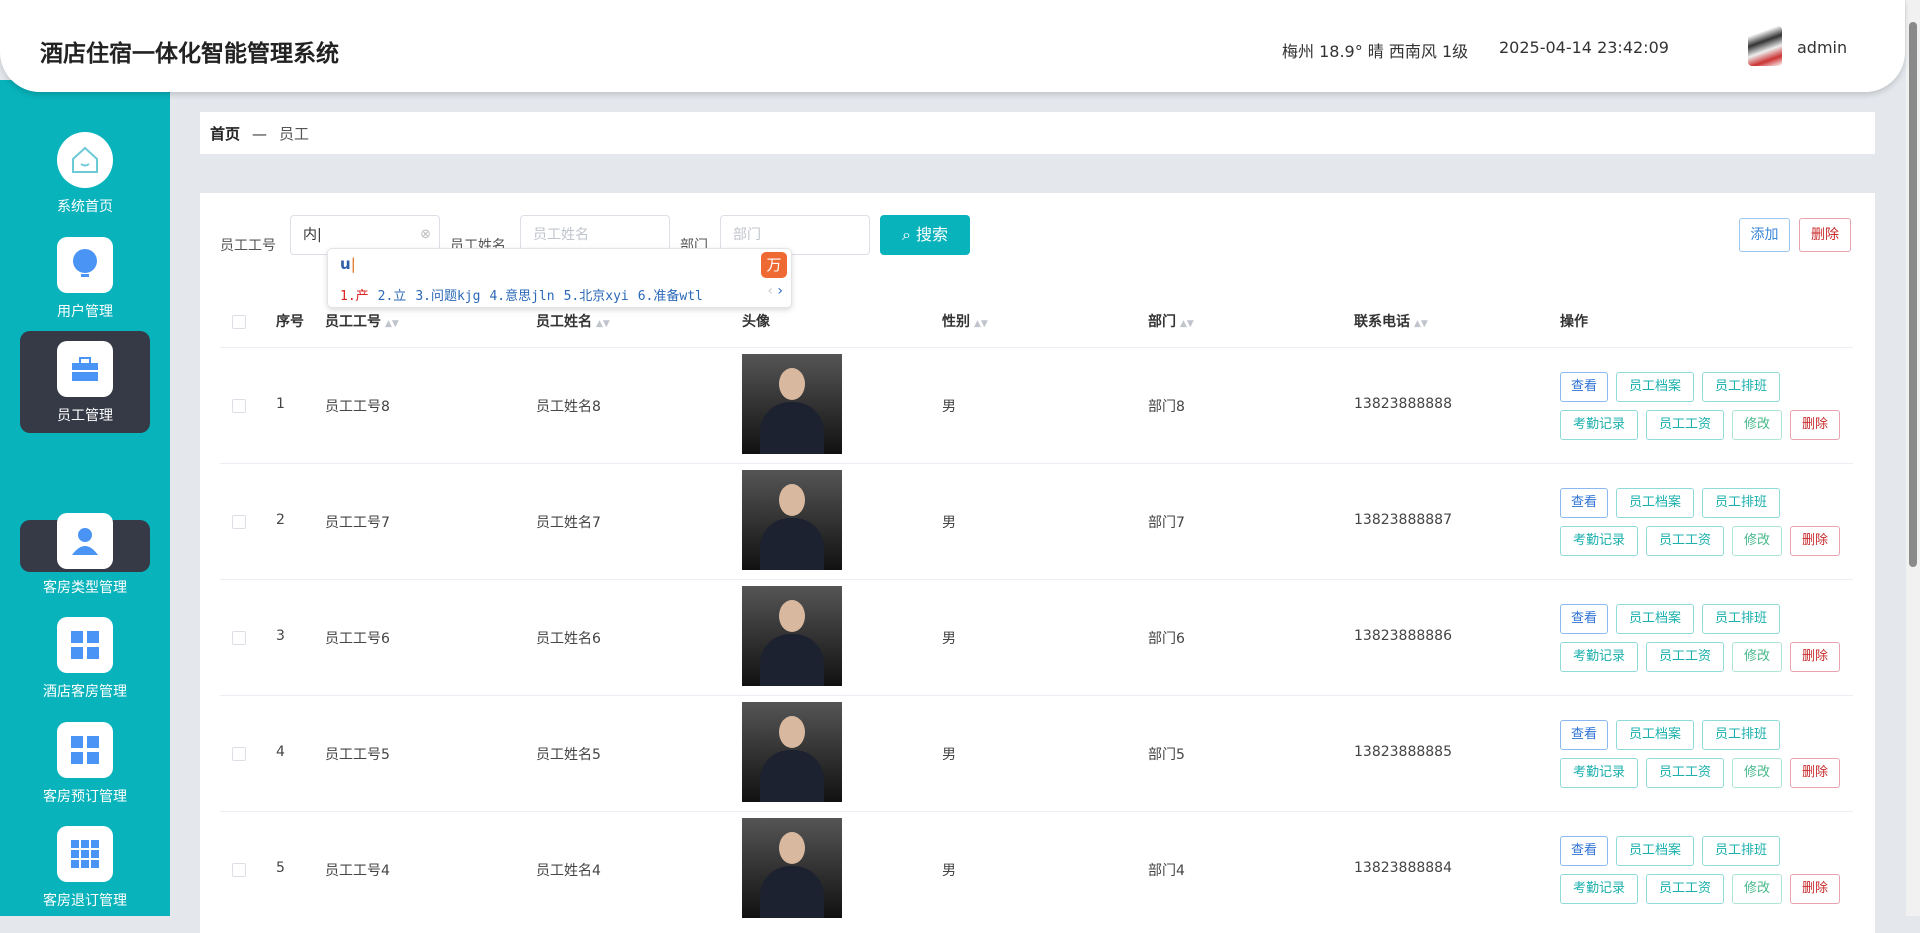  What do you see at coordinates (85, 160) in the screenshot?
I see `home-icon` at bounding box center [85, 160].